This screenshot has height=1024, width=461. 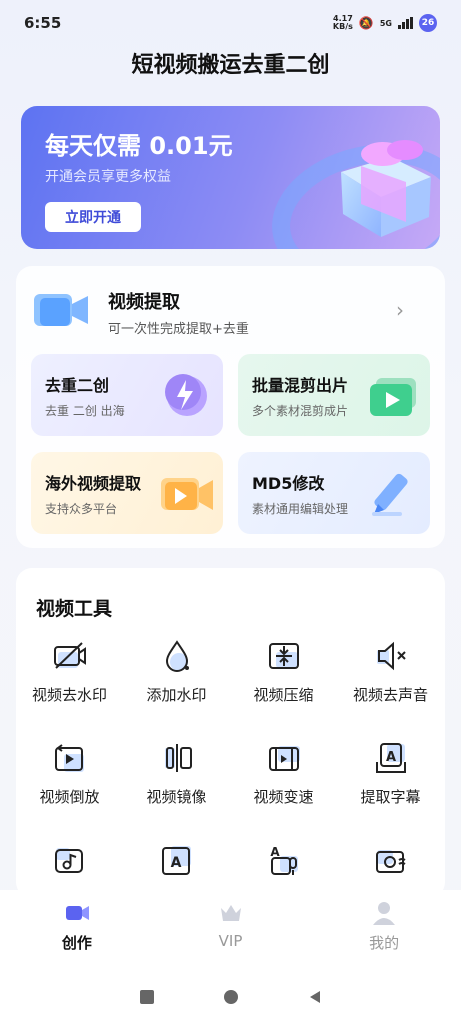 What do you see at coordinates (69, 758) in the screenshot?
I see `reverse-icon` at bounding box center [69, 758].